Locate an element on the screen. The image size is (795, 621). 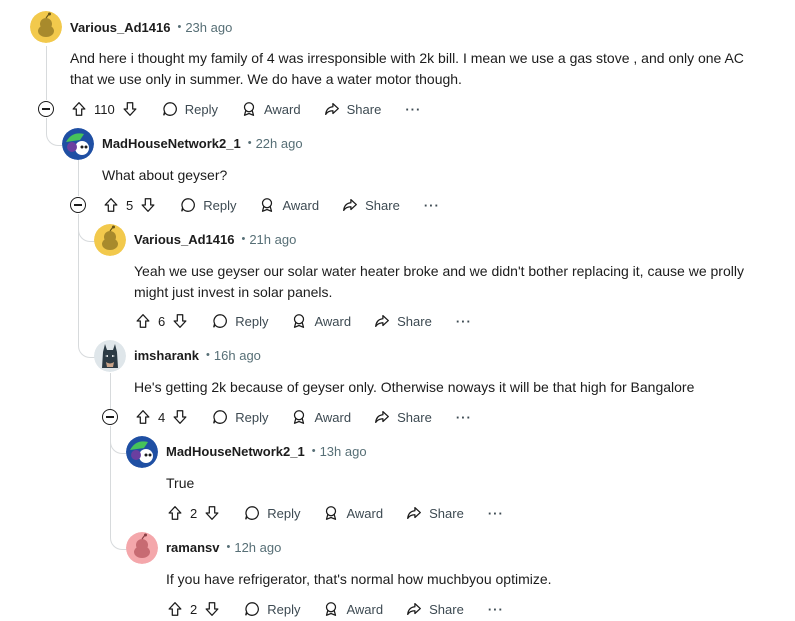
comment-meta: Various_Ad1416 • 23h ago is located at coordinates (151, 27).